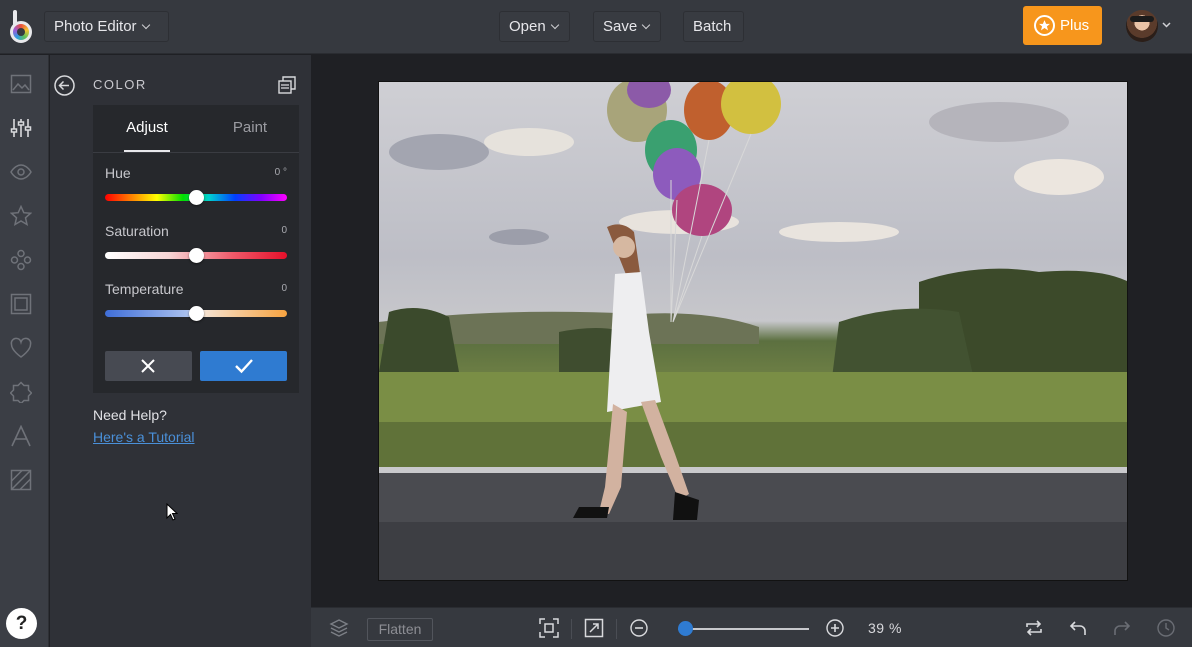  What do you see at coordinates (620, 26) in the screenshot?
I see `save-label: Save` at bounding box center [620, 26].